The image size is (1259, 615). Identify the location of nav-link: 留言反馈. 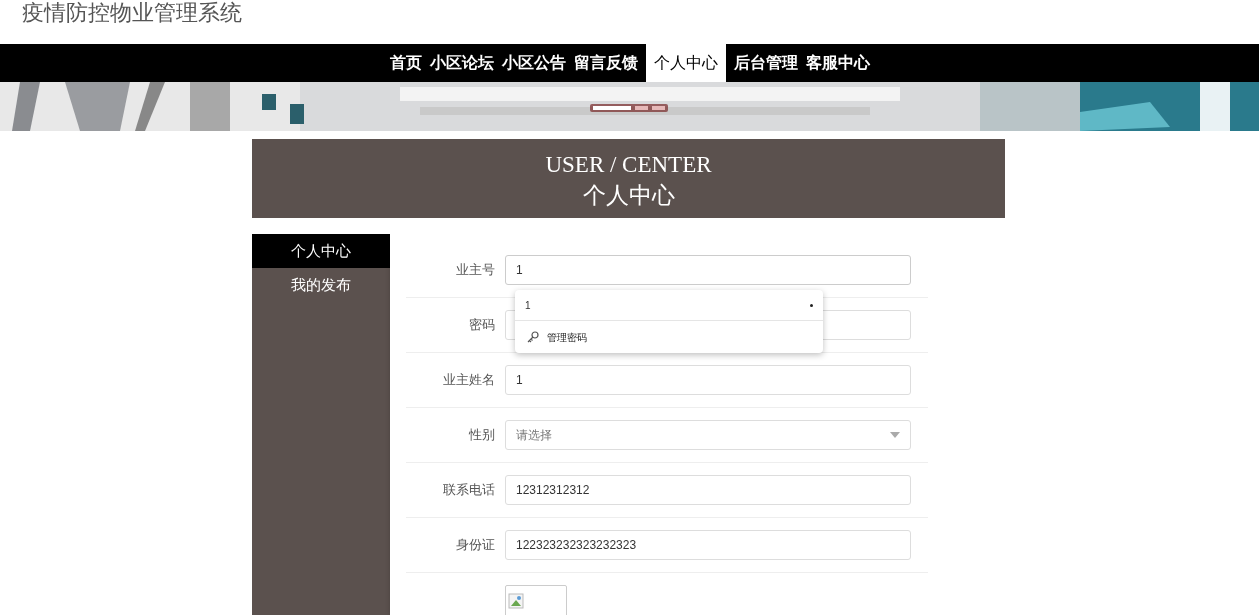
(605, 63).